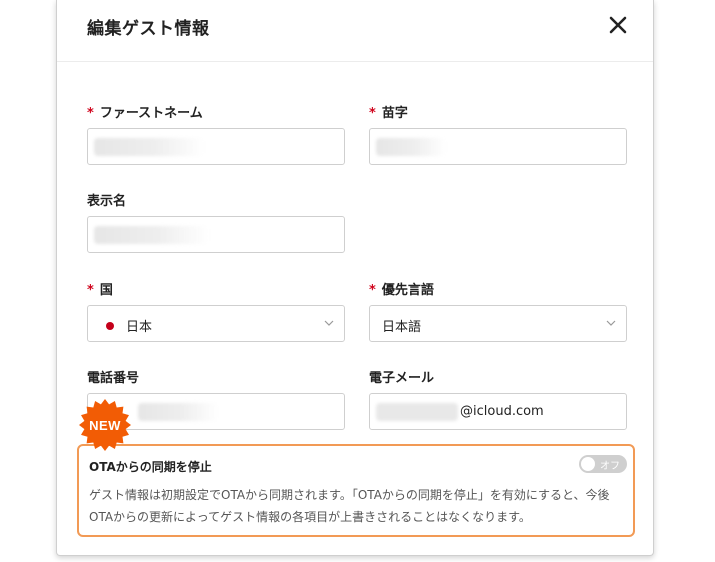 This screenshot has height=562, width=715. I want to click on dialog-title: 編集ゲスト情報, so click(148, 29).